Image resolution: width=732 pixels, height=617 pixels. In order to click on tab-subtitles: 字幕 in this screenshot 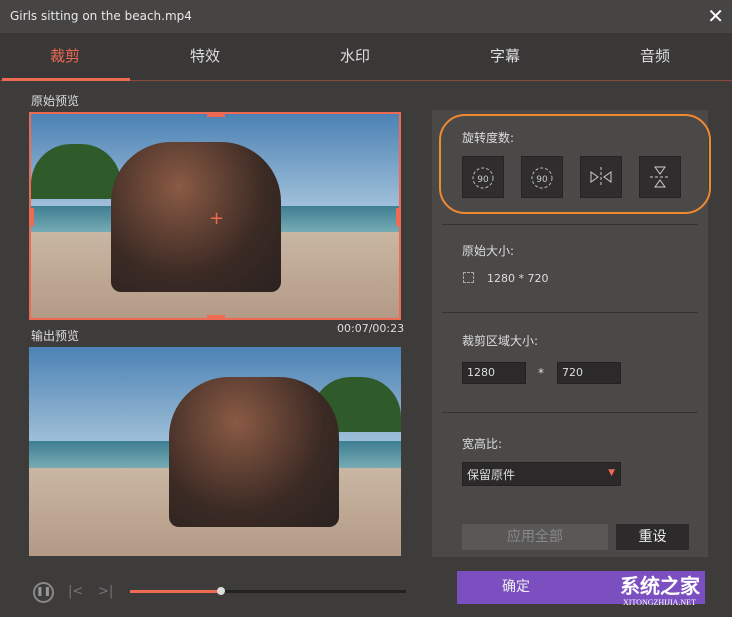, I will do `click(505, 55)`.